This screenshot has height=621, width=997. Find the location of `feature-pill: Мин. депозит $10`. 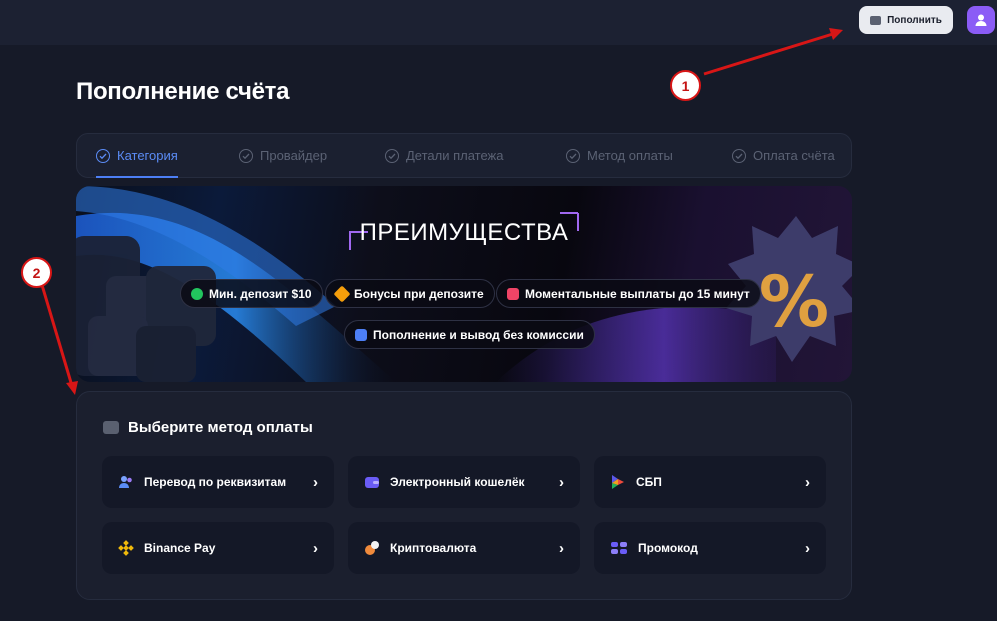

feature-pill: Мин. депозит $10 is located at coordinates (251, 293).